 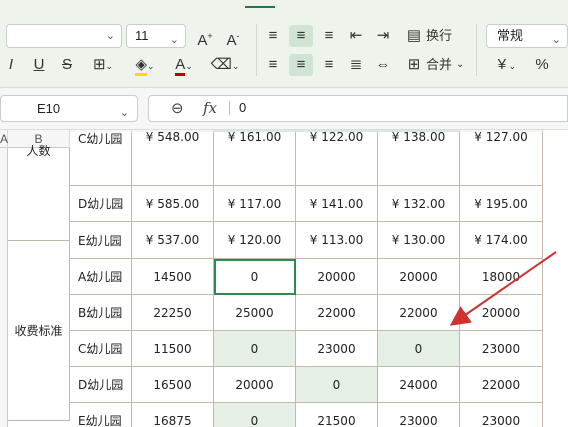 I want to click on font-size-select: 11 ⌄, so click(x=156, y=36).